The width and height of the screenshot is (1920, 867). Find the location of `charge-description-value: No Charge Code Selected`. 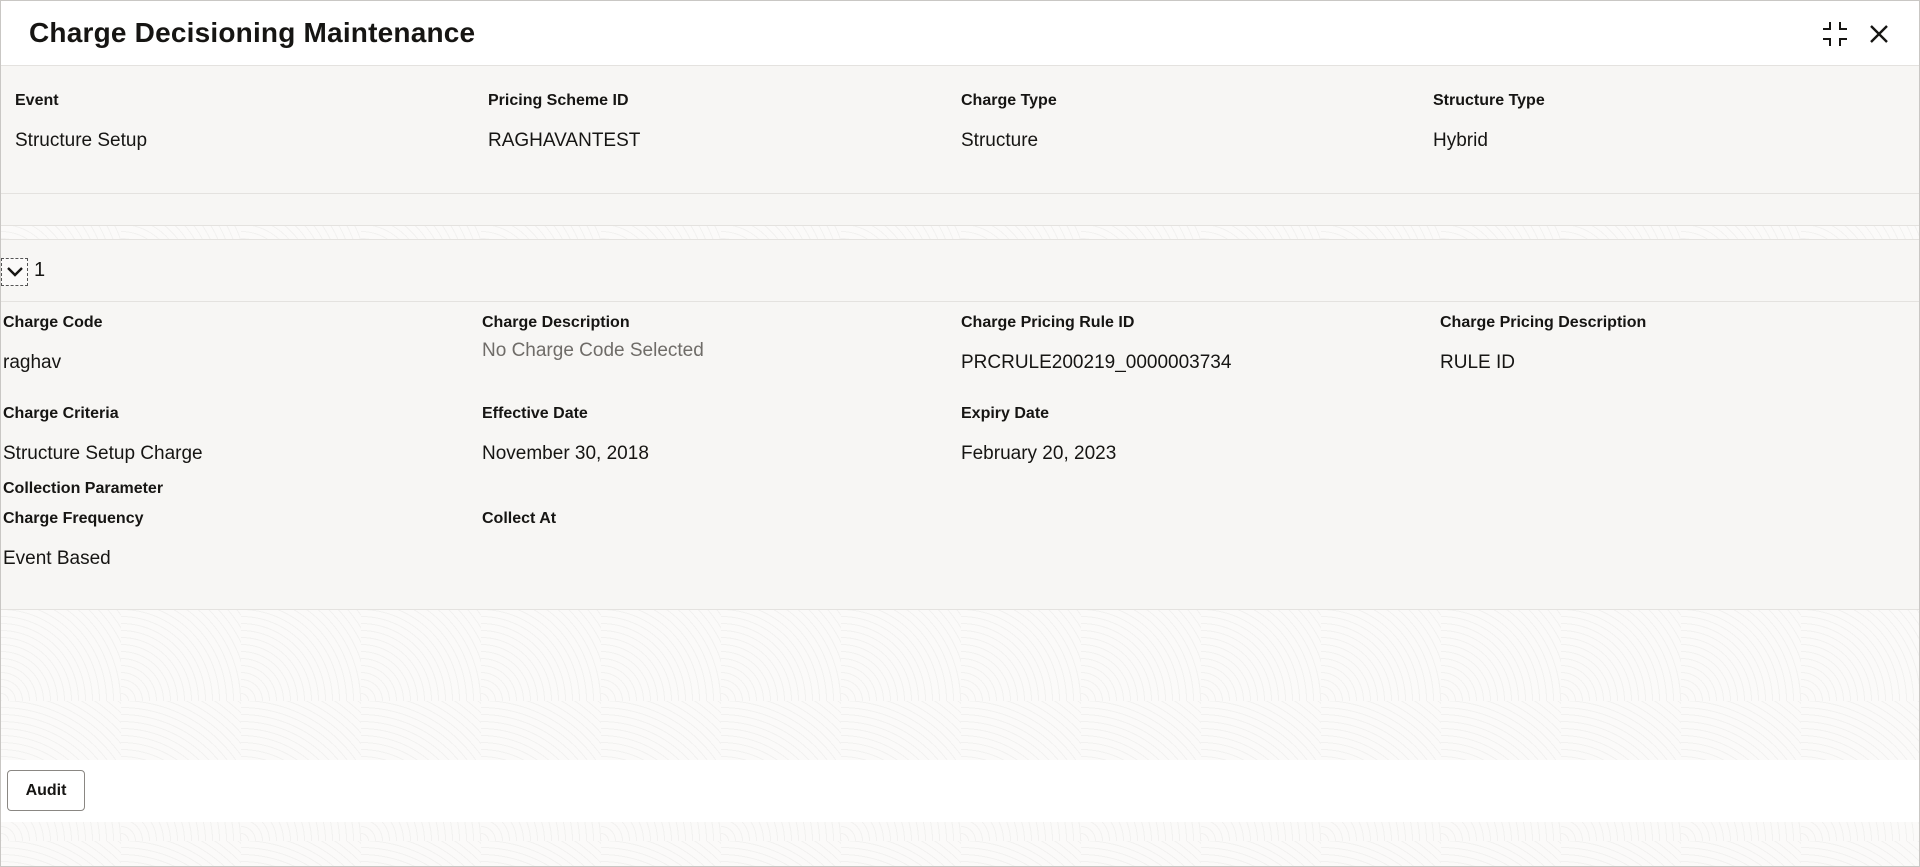

charge-description-value: No Charge Code Selected is located at coordinates (593, 350).